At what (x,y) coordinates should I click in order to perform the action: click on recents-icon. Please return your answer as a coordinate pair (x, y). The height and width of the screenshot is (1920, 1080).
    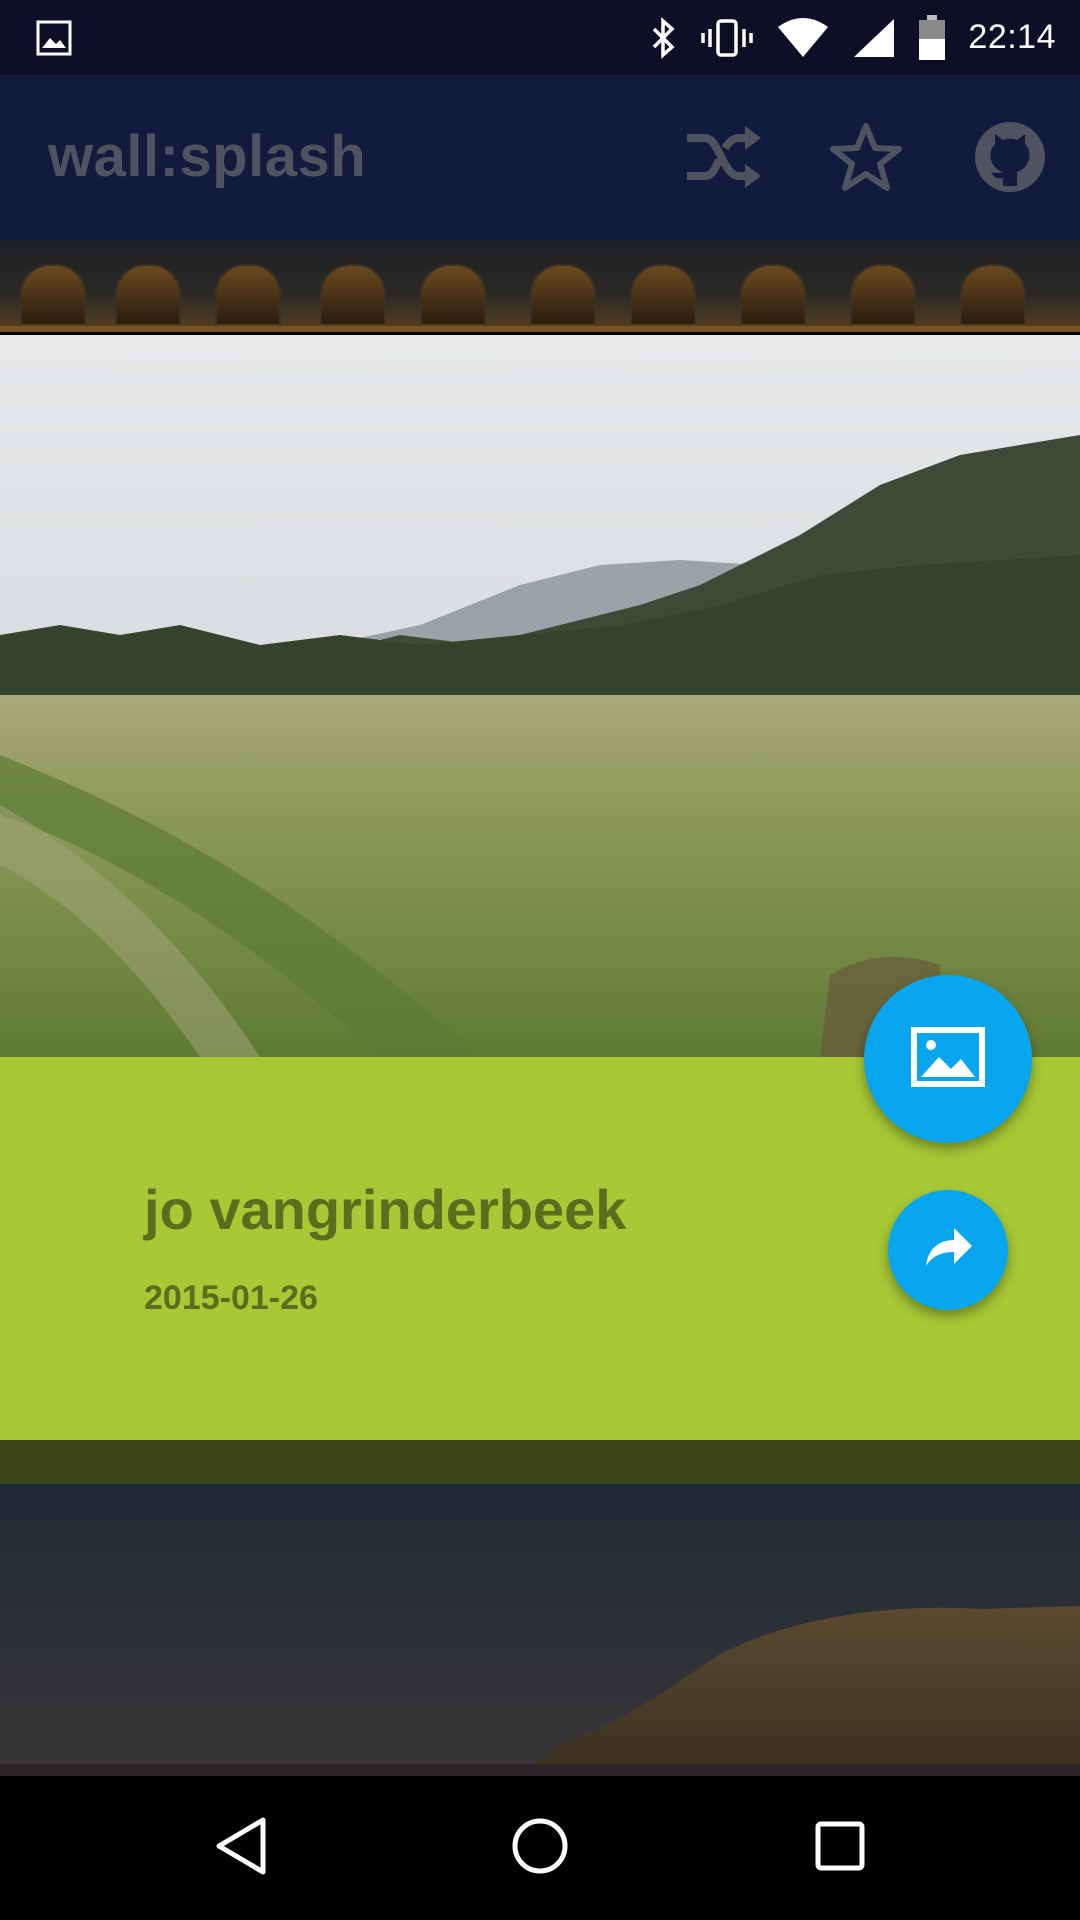
    Looking at the image, I should click on (840, 1848).